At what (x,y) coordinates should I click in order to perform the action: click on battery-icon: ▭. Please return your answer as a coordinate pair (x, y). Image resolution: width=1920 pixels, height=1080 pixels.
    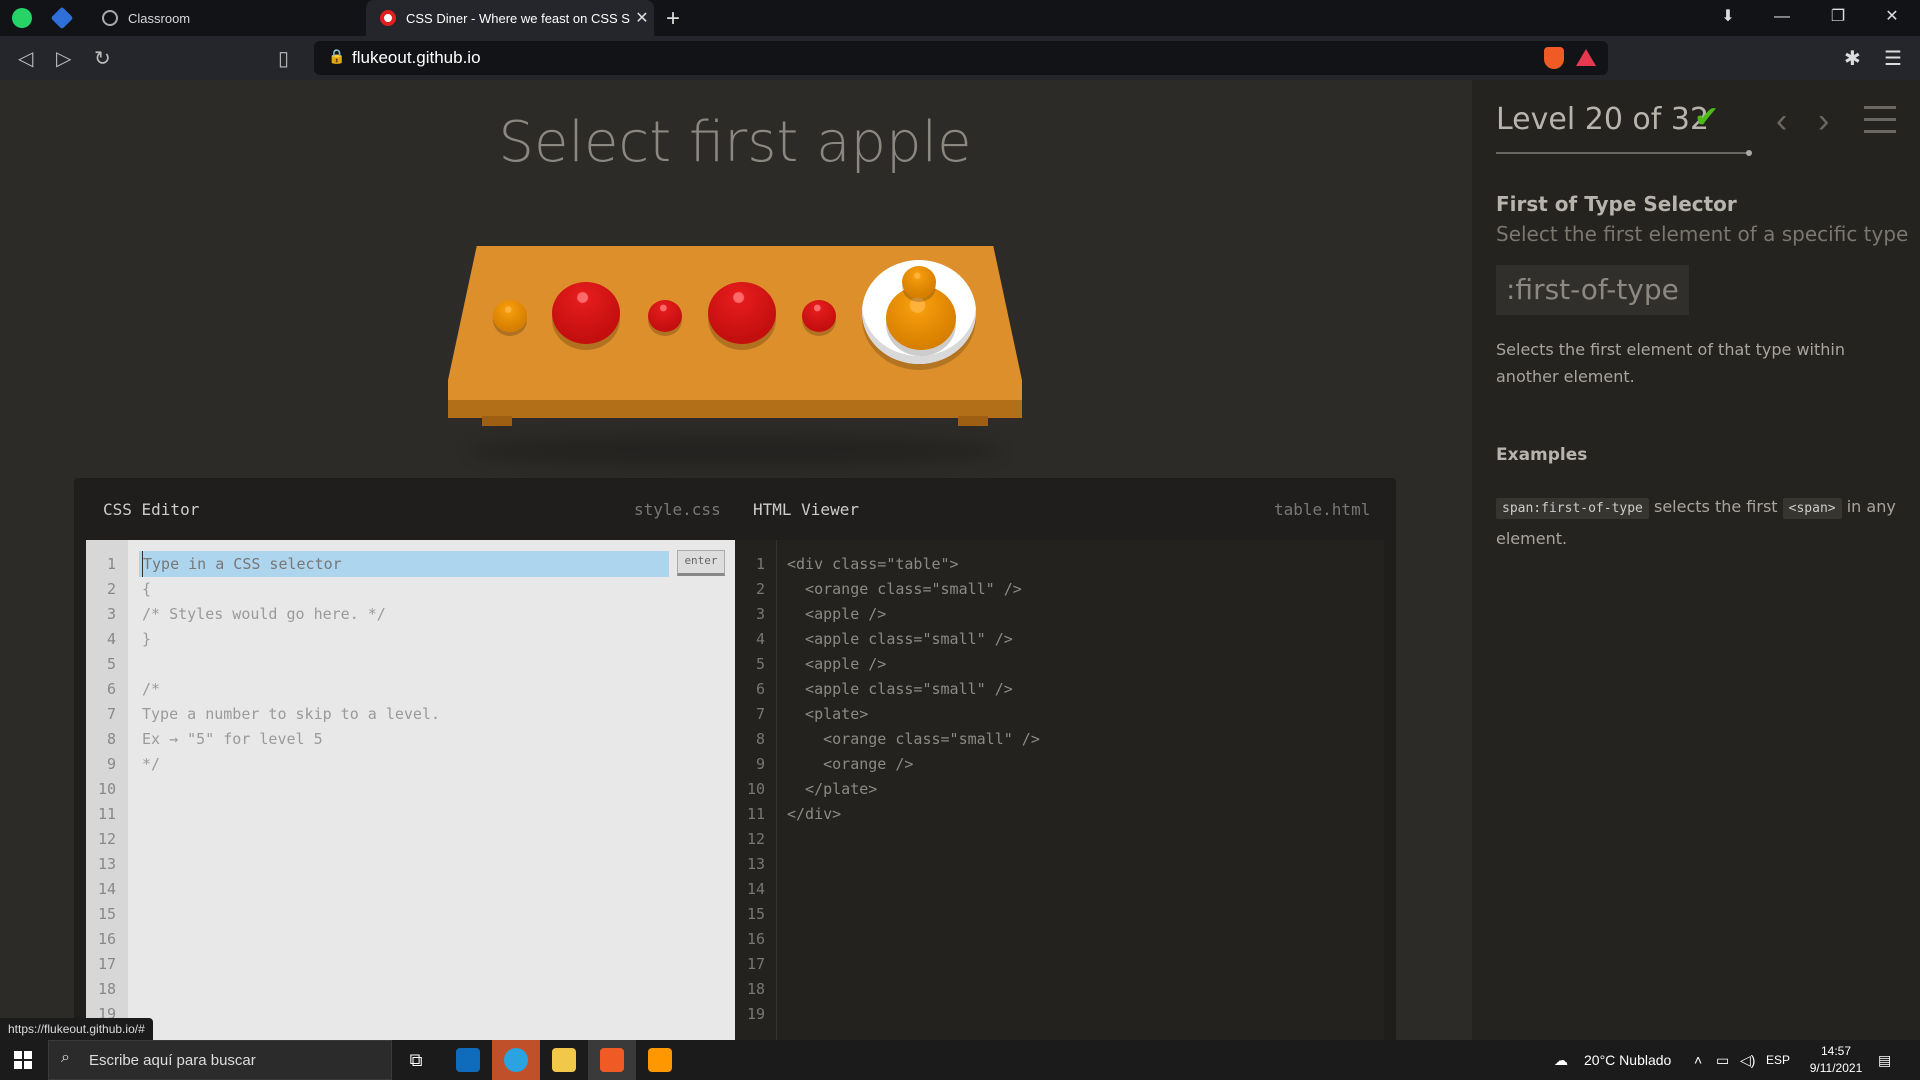
    Looking at the image, I should click on (1722, 1060).